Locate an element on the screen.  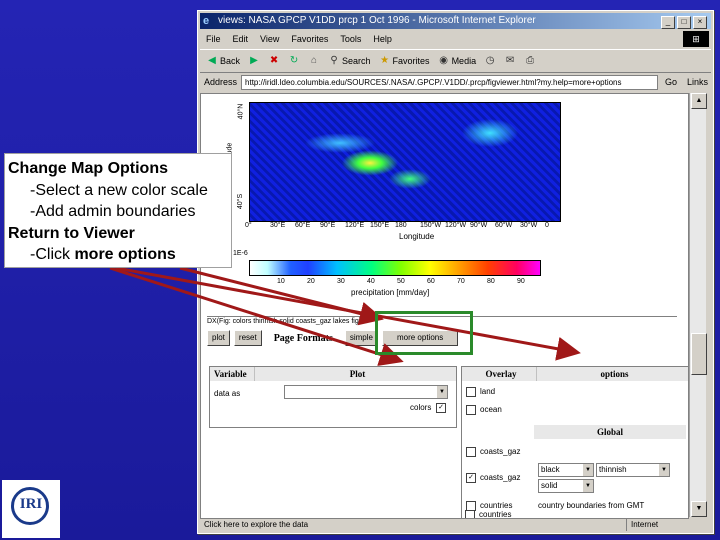
lon-tick: 150°E is located at coordinates (380, 225).